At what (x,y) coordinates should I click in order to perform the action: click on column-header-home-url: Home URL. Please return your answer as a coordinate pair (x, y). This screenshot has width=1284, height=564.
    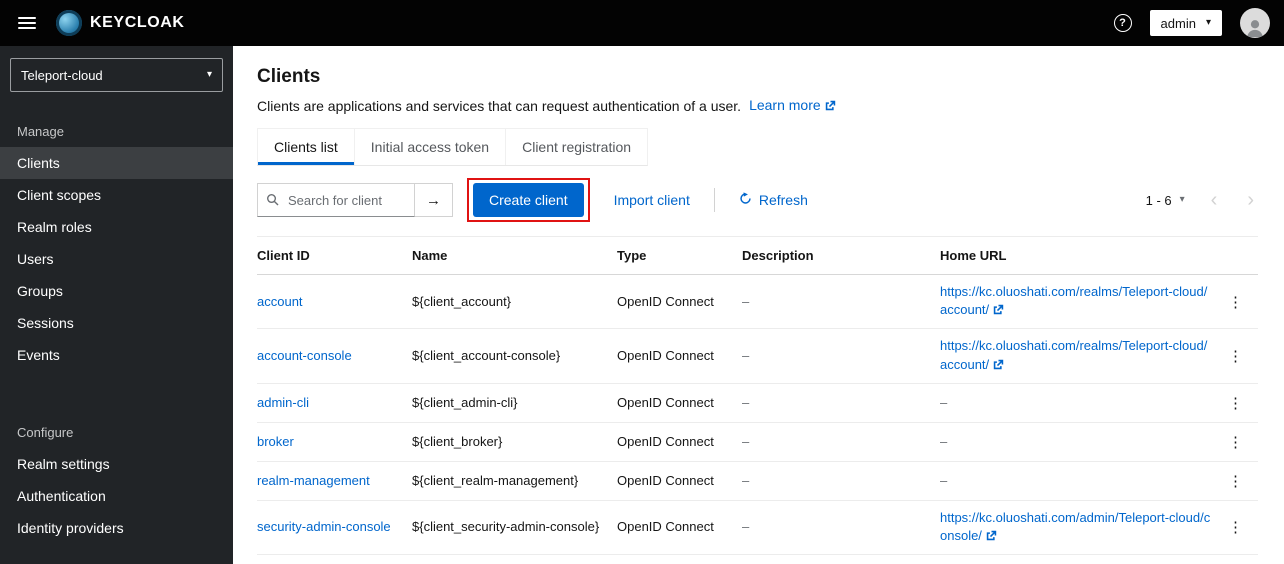
    Looking at the image, I should click on (1081, 255).